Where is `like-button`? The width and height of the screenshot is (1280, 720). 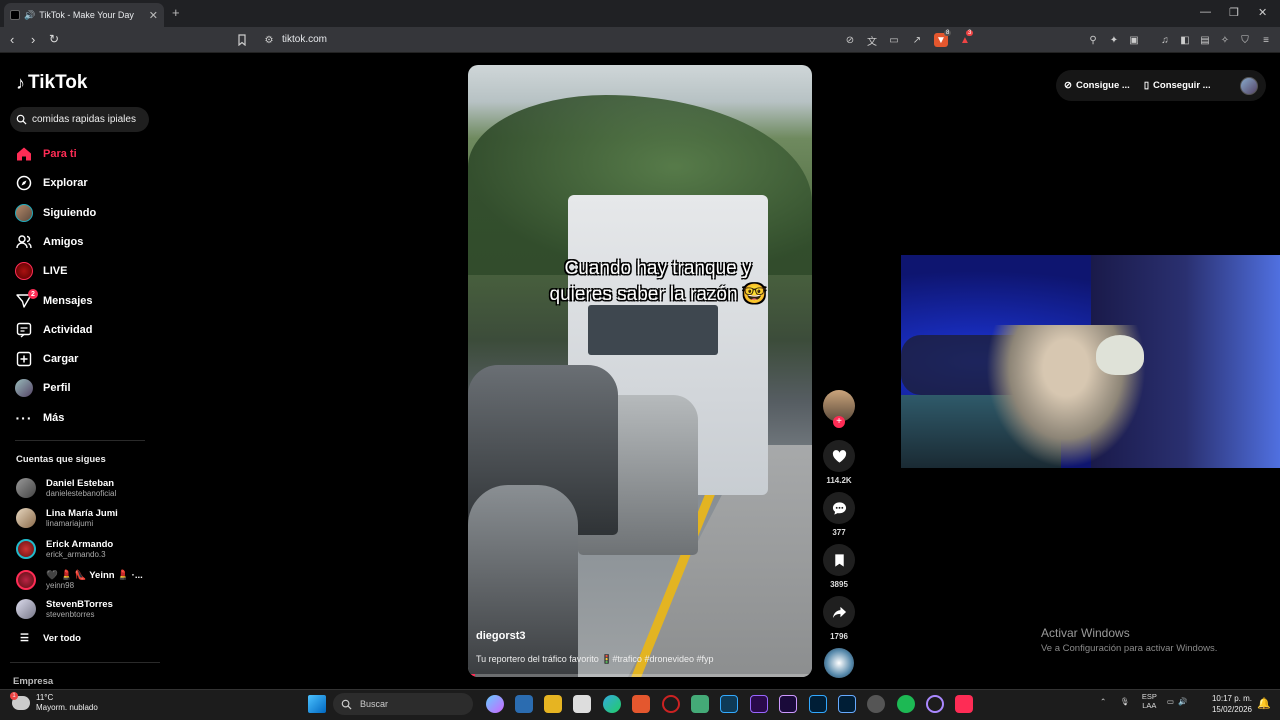
like-button is located at coordinates (839, 456).